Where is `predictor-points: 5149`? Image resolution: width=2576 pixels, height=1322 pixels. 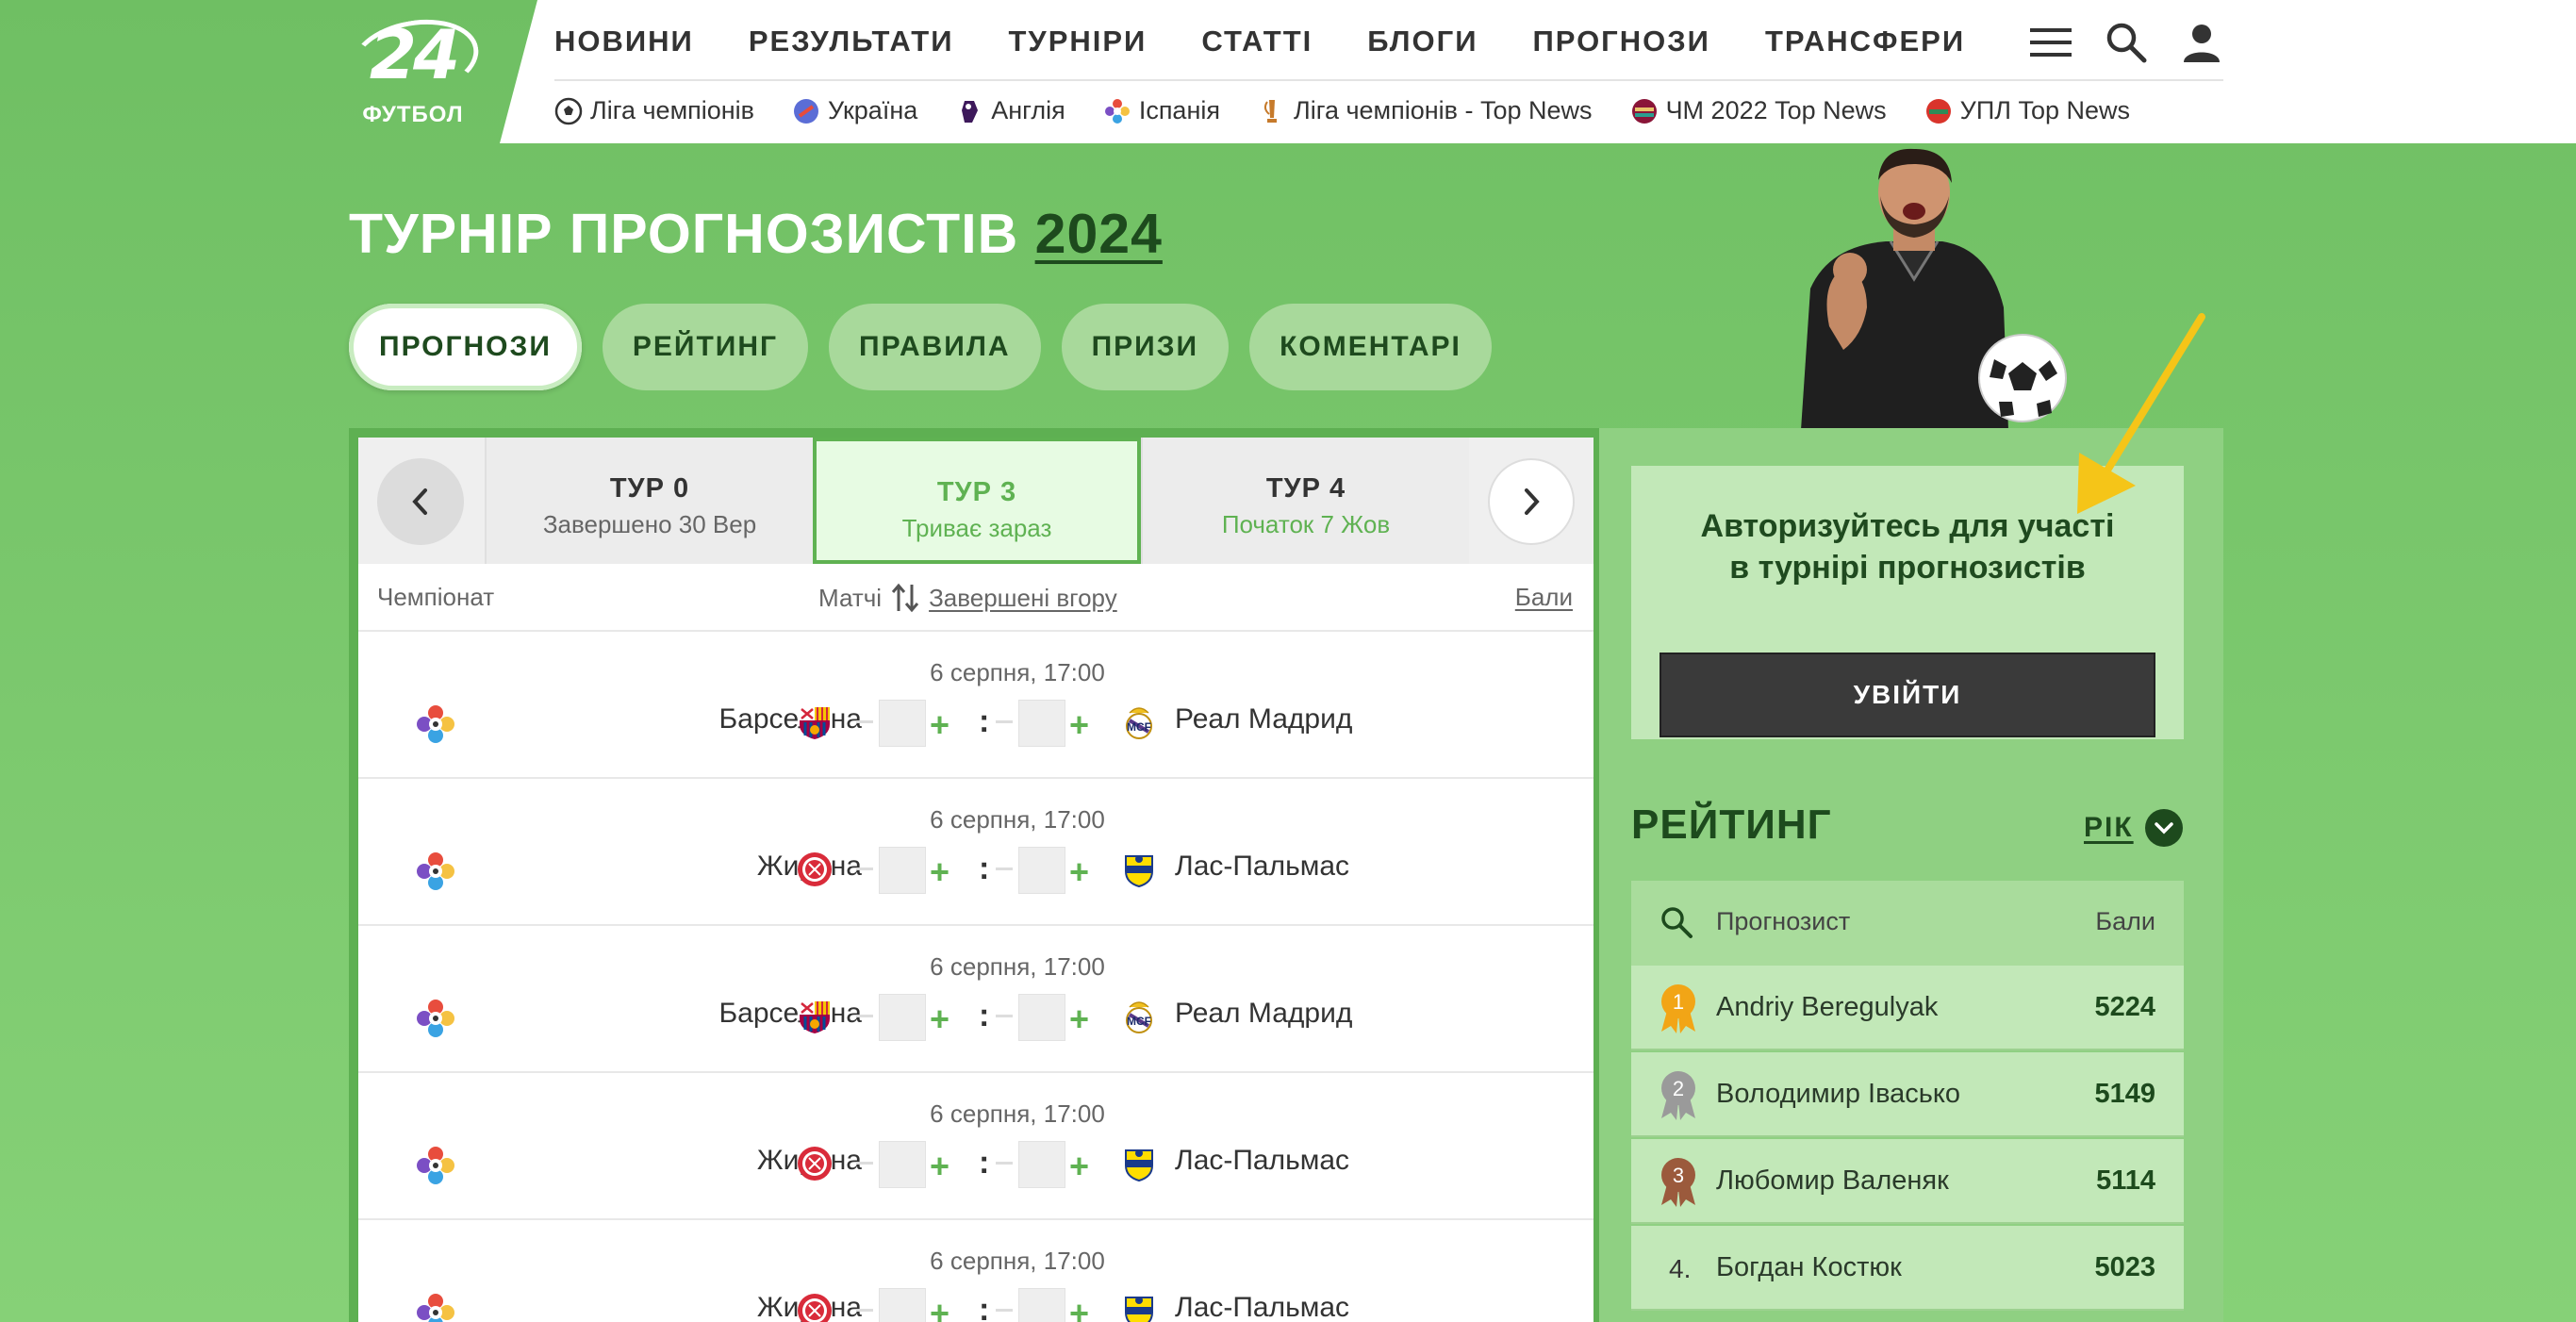 predictor-points: 5149 is located at coordinates (2124, 1094).